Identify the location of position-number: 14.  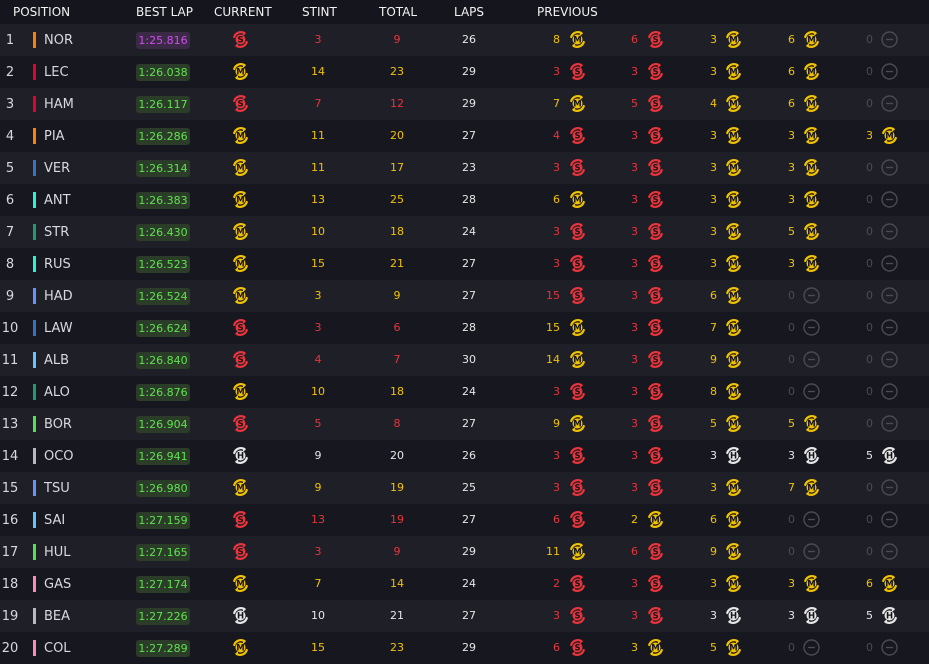
(10, 456).